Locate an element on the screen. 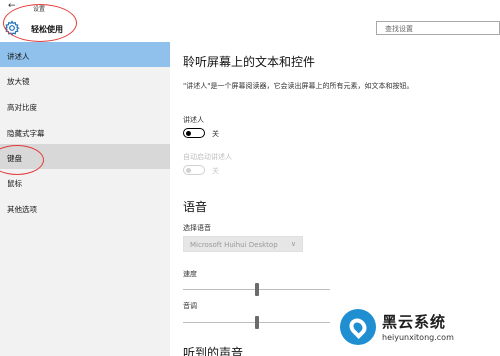 This screenshot has height=356, width=500. speed-slider-thumb is located at coordinates (256, 289).